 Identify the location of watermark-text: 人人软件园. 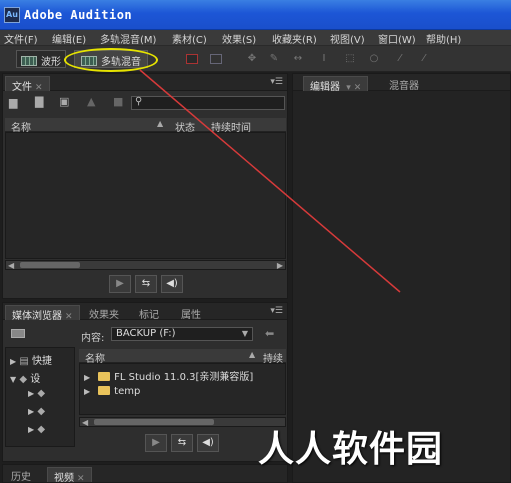
(351, 449).